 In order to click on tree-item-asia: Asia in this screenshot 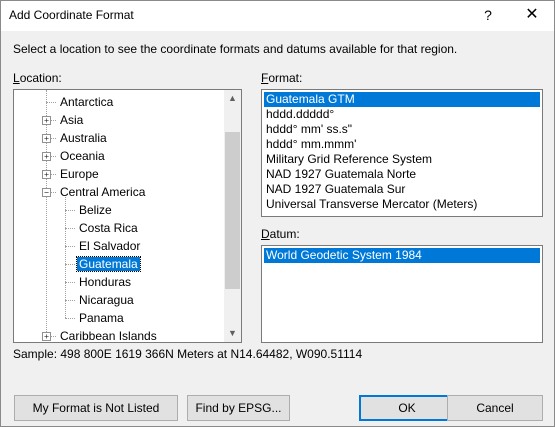, I will do `click(71, 120)`.